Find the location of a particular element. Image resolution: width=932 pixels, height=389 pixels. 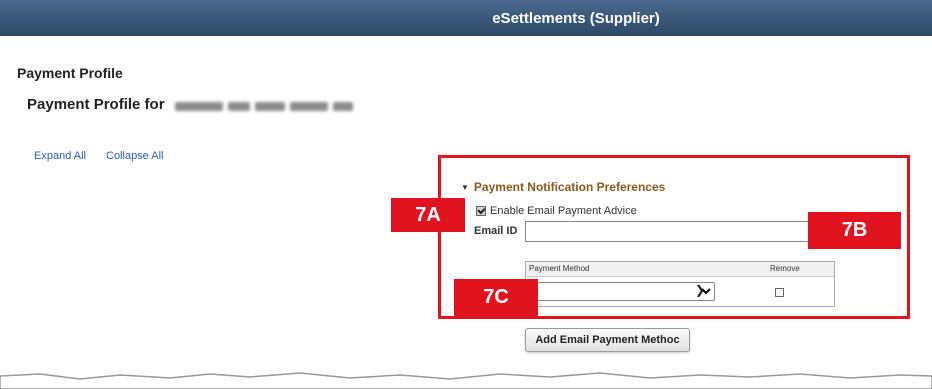

section-header-payment-notification: ▼ Payment Notification Preferences is located at coordinates (563, 187).